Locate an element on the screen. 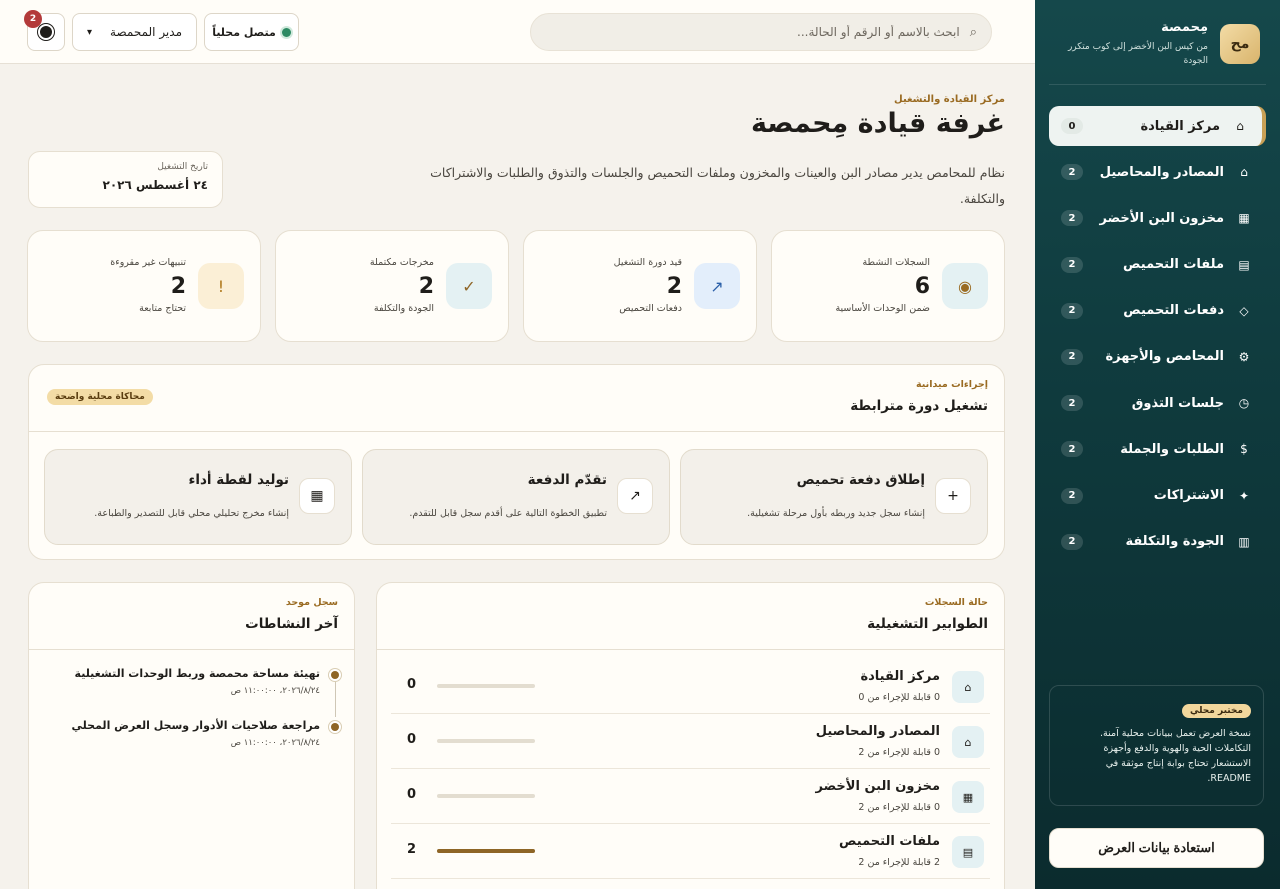  page-eyebrow: مركز القيادة والتشغيل is located at coordinates (949, 99).